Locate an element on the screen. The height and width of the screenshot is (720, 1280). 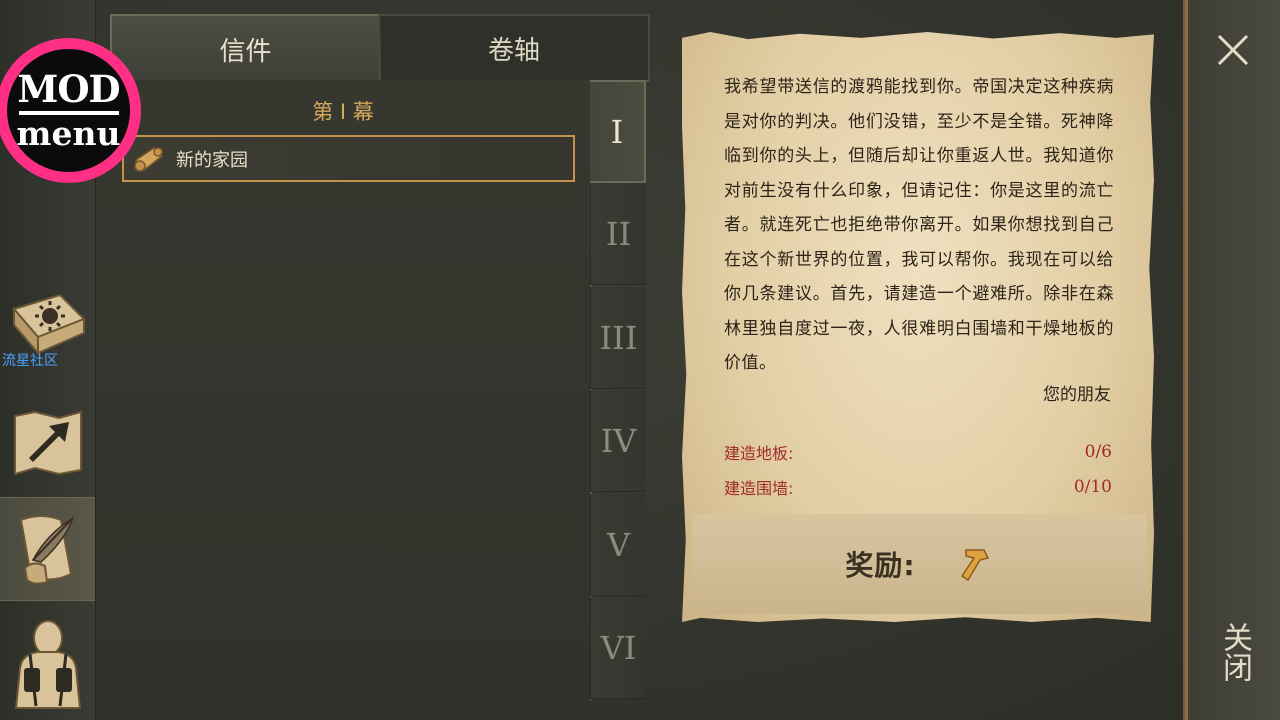
sidebar-letters-button is located at coordinates (47, 549).